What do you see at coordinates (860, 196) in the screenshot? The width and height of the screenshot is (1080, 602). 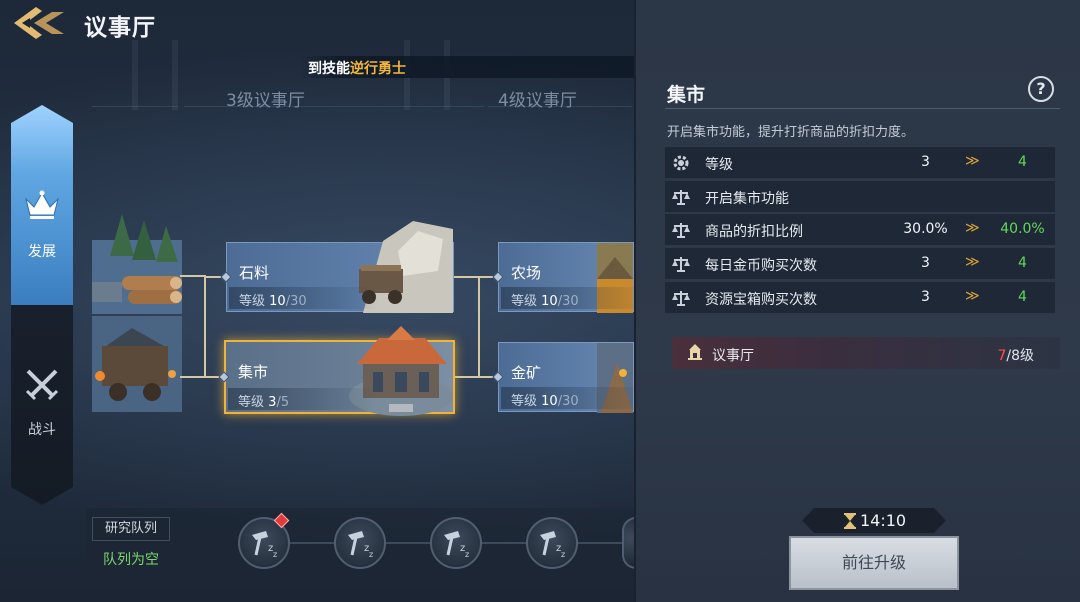 I see `stat-row-unlock: 开启集市功能` at bounding box center [860, 196].